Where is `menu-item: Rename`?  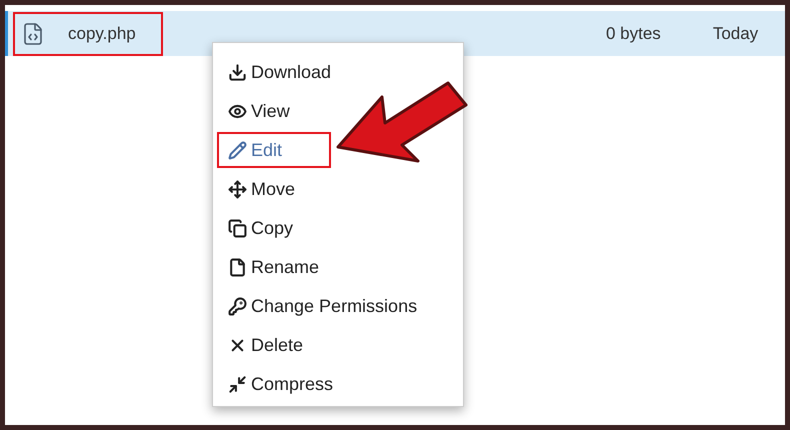
menu-item: Rename is located at coordinates (274, 267).